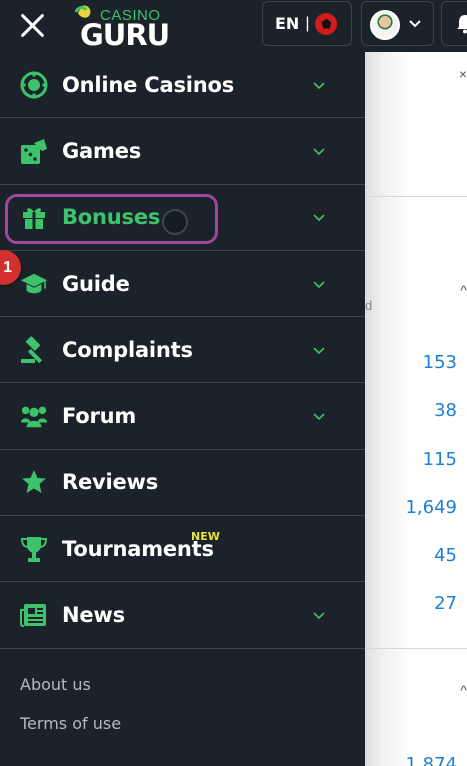  What do you see at coordinates (34, 151) in the screenshot?
I see `dice-icon` at bounding box center [34, 151].